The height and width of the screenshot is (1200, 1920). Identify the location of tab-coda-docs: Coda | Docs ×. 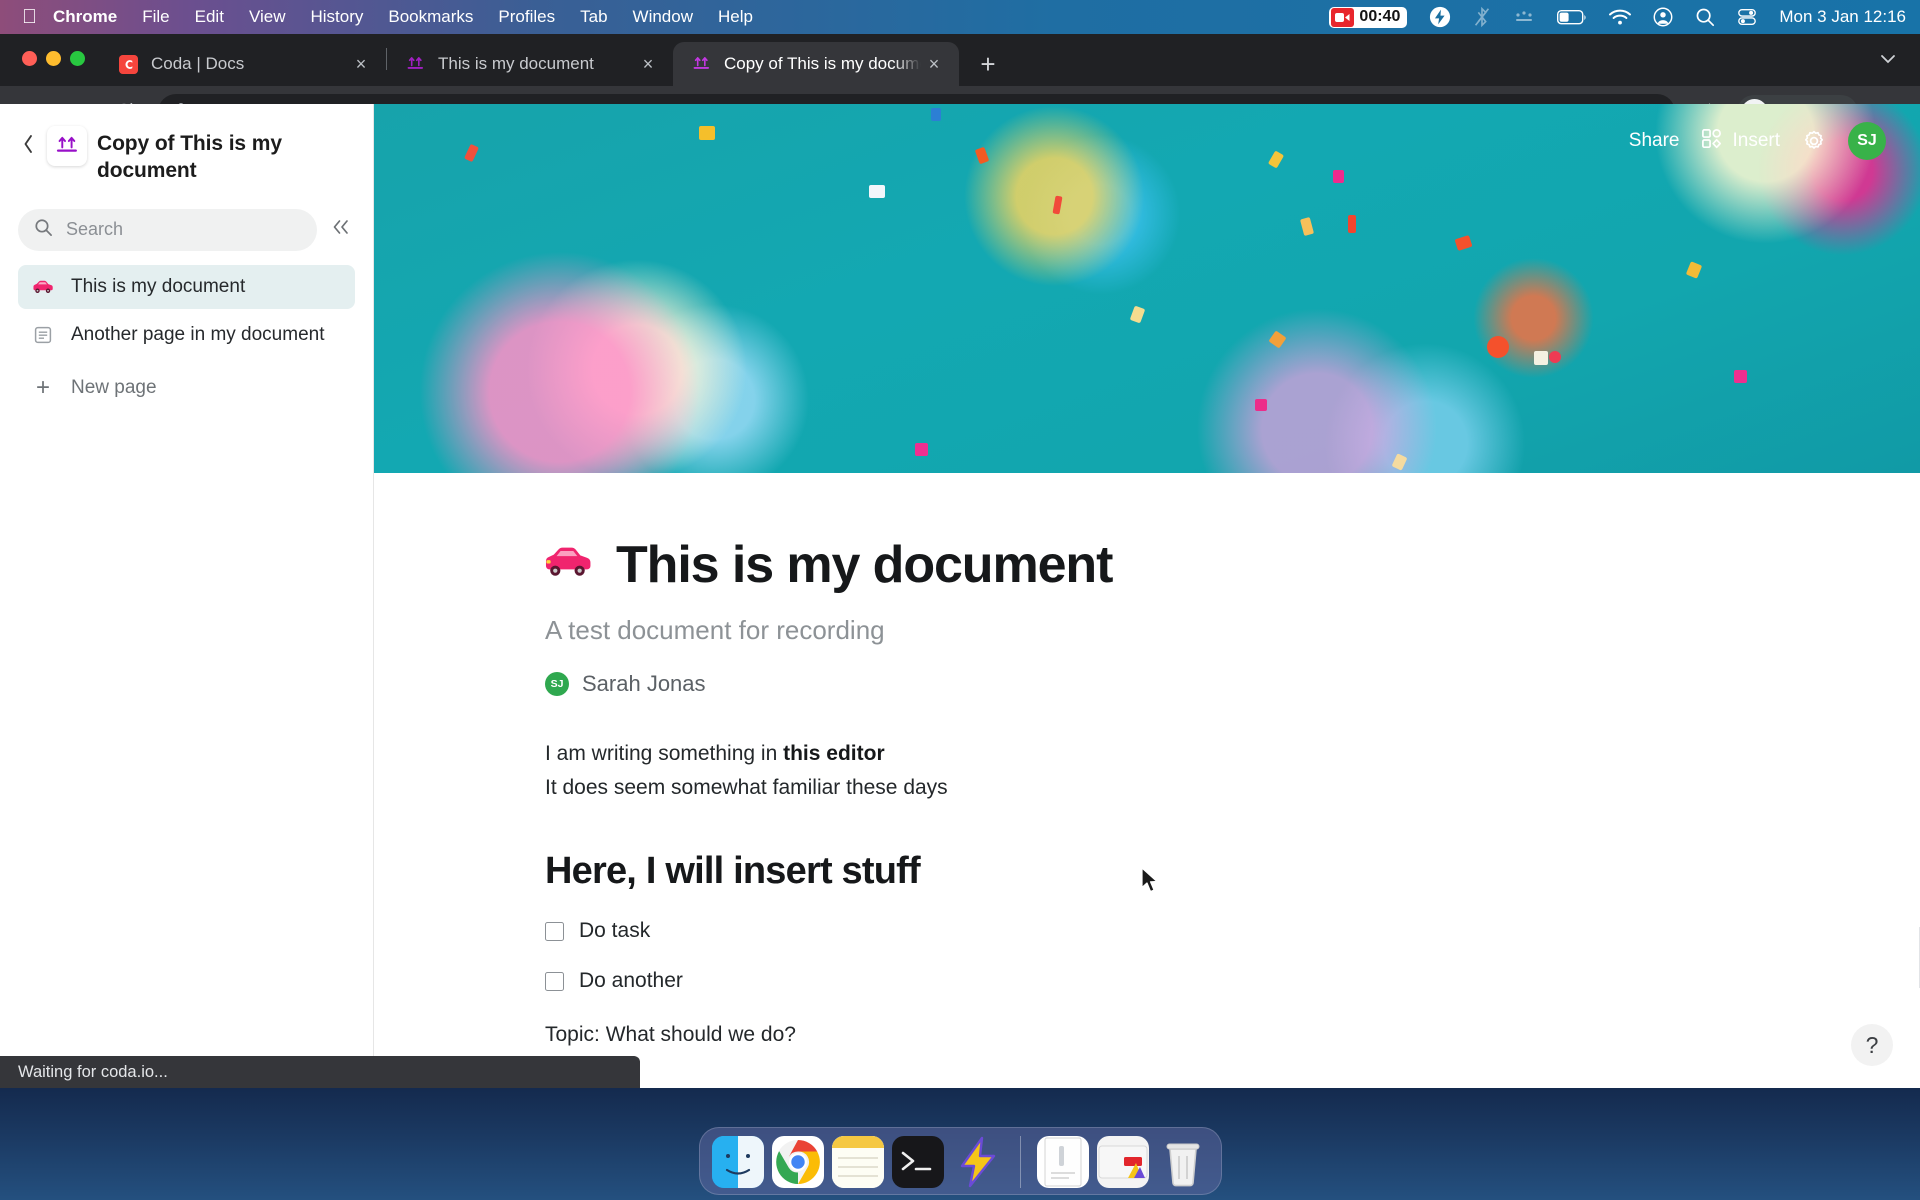
(243, 64).